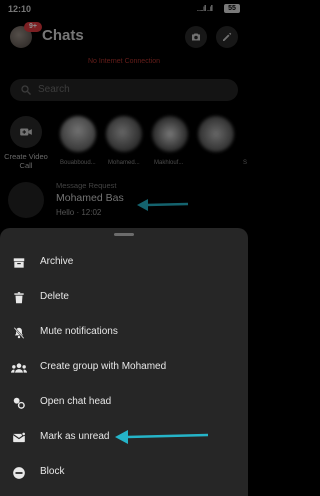 Image resolution: width=320 pixels, height=496 pixels. I want to click on menu-item-archive: Archive, so click(124, 263).